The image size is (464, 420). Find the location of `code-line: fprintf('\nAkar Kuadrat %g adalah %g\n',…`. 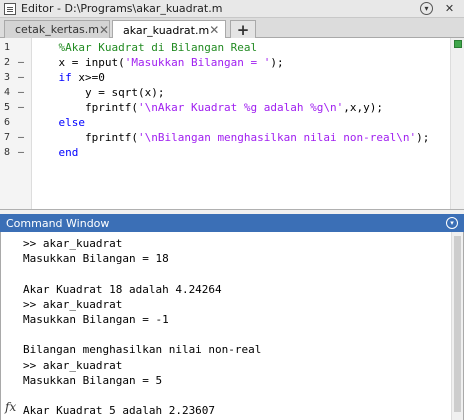

code-line: fprintf('\nAkar Kuadrat %g adalah %g\n',… is located at coordinates (207, 107).